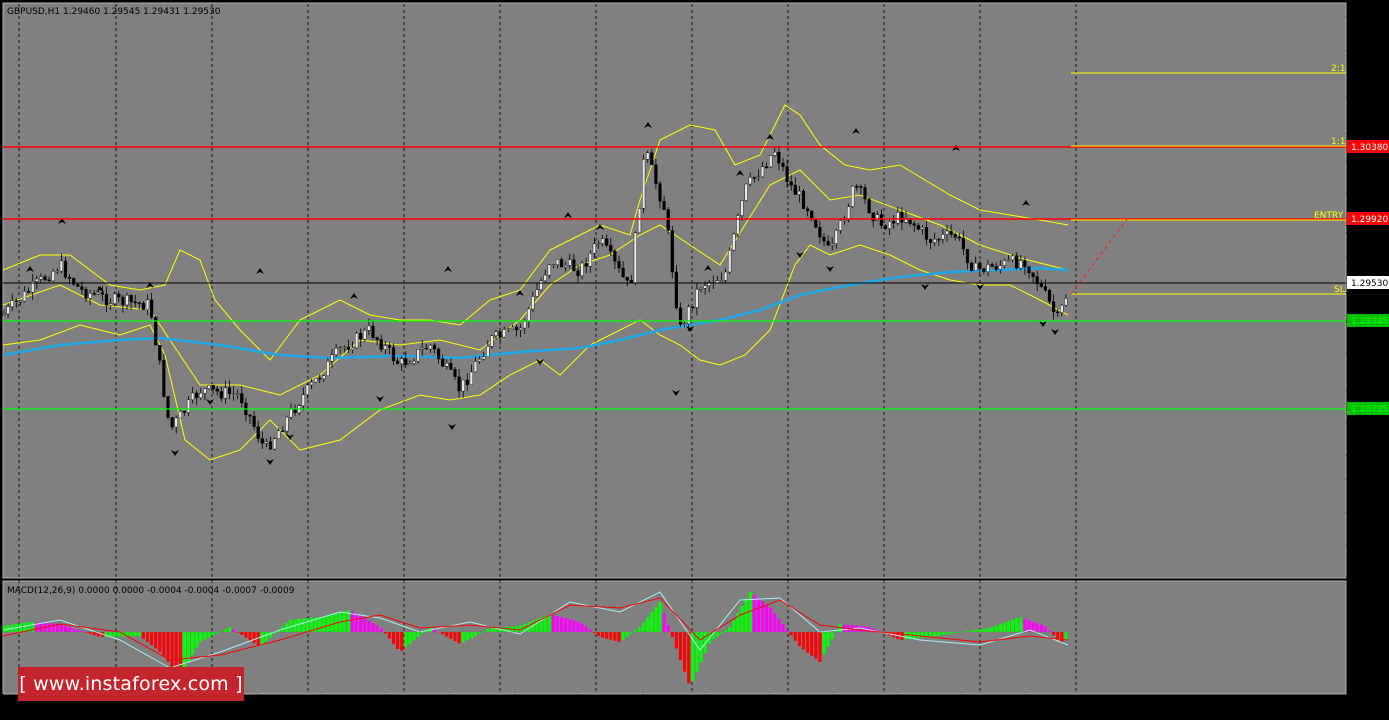 The width and height of the screenshot is (1389, 720). What do you see at coordinates (28, 706) in the screenshot?
I see `time-tick-label: 9 May 2017` at bounding box center [28, 706].